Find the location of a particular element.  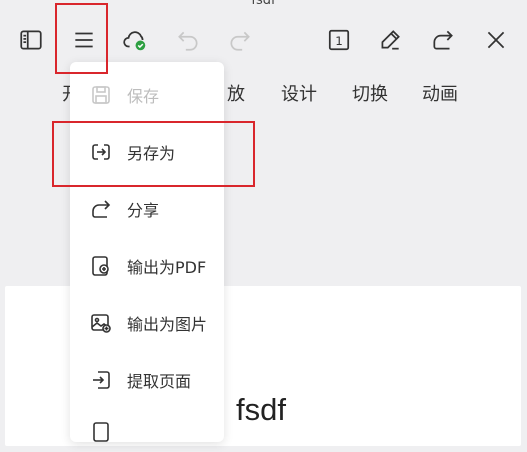

pen-icon is located at coordinates (390, 40).